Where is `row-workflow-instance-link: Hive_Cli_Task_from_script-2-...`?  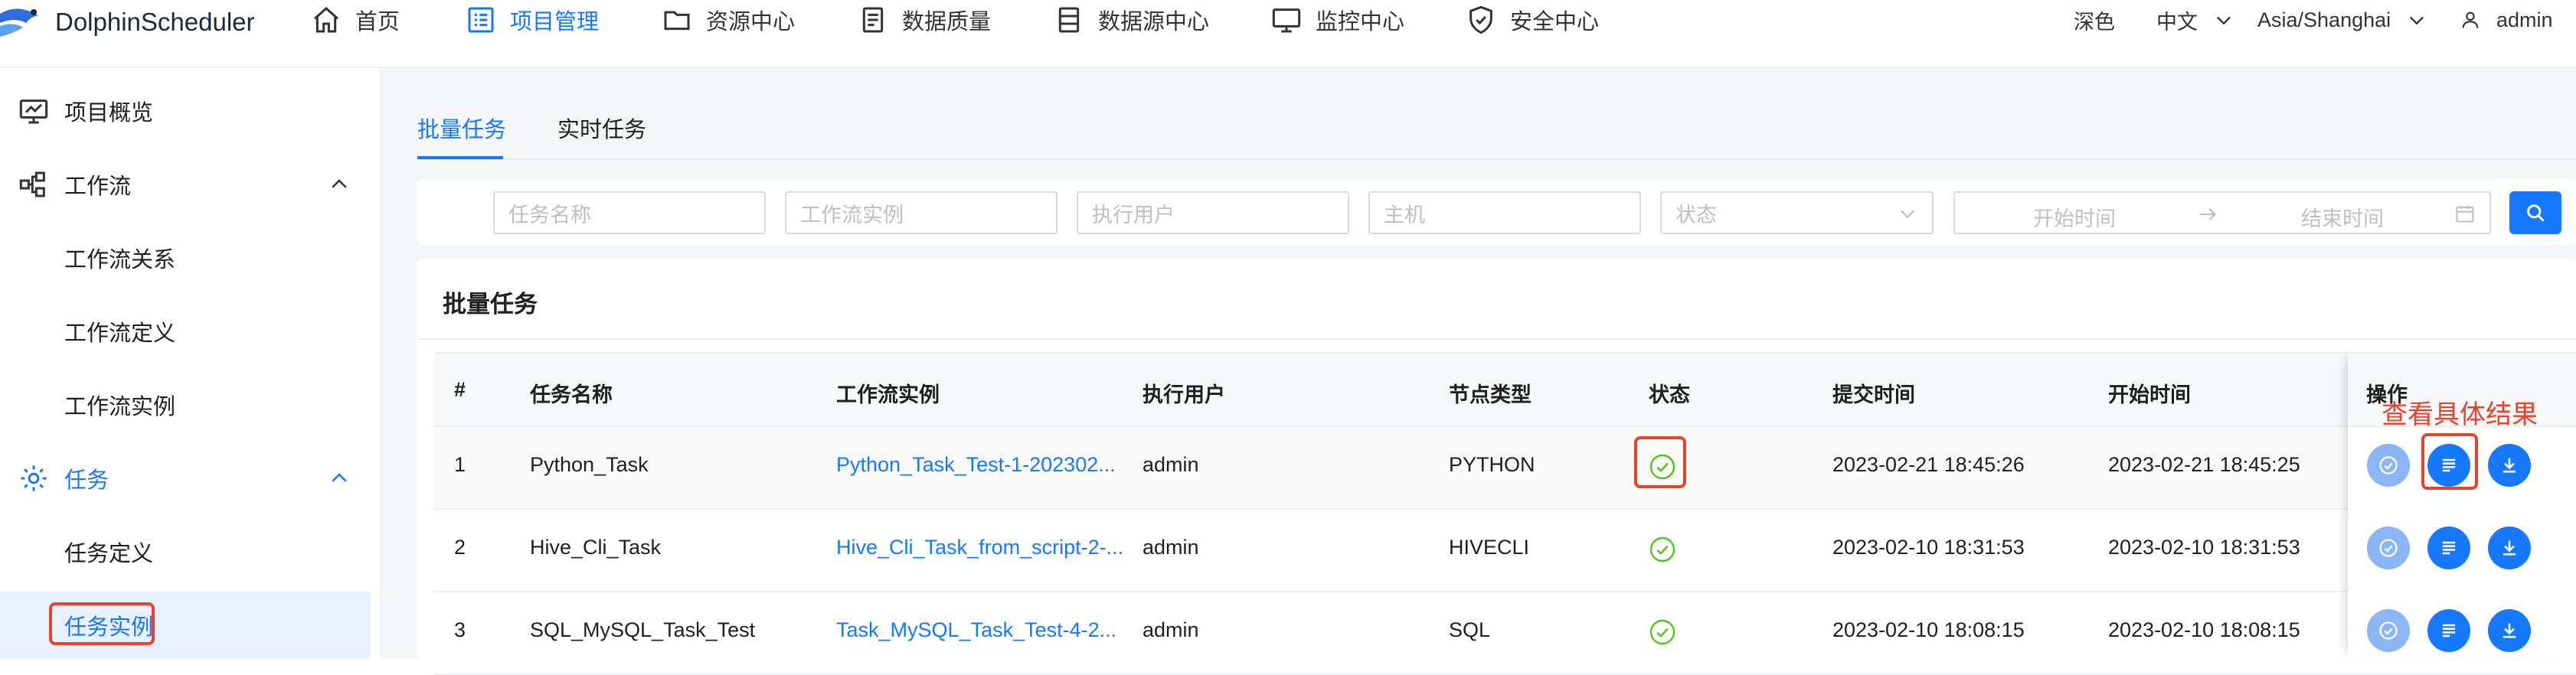
row-workflow-instance-link: Hive_Cli_Task_from_script-2-... is located at coordinates (979, 547).